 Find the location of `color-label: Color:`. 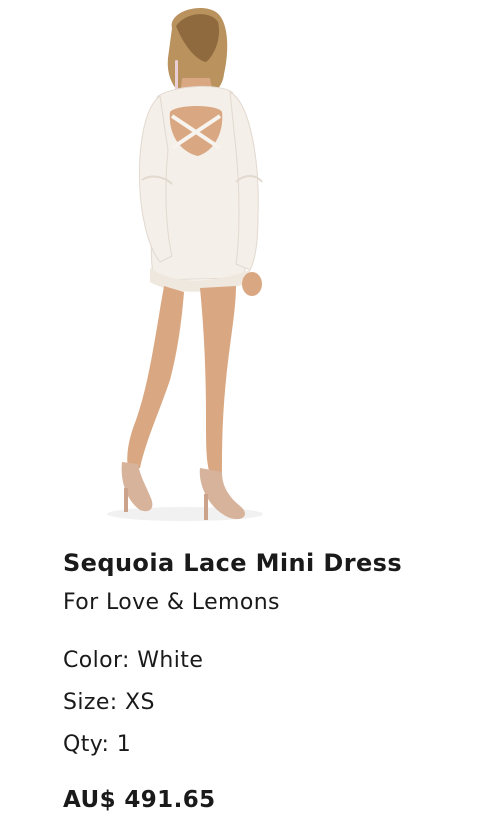

color-label: Color: is located at coordinates (96, 660).